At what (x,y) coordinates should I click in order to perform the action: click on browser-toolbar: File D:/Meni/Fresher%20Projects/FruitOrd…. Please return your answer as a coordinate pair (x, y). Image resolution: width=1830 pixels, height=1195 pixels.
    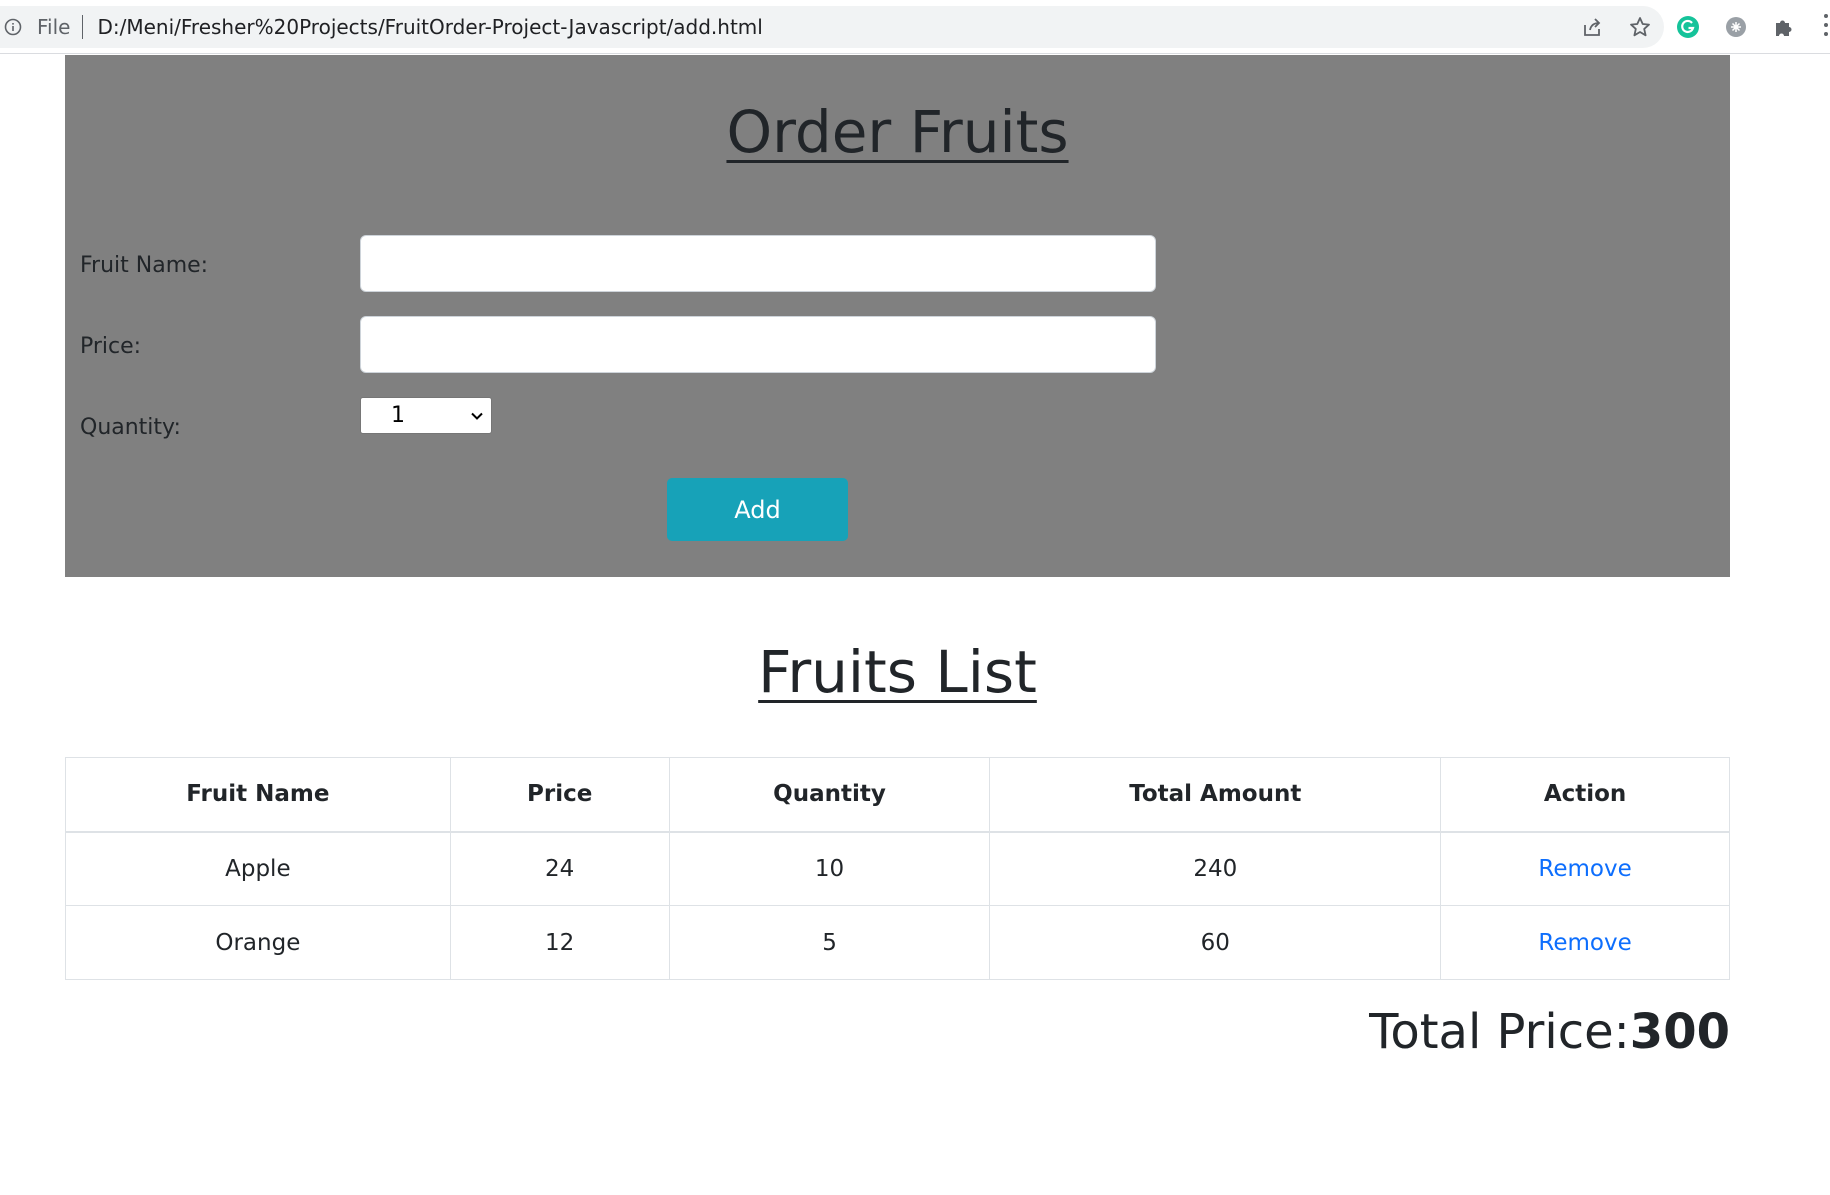
    Looking at the image, I should click on (915, 27).